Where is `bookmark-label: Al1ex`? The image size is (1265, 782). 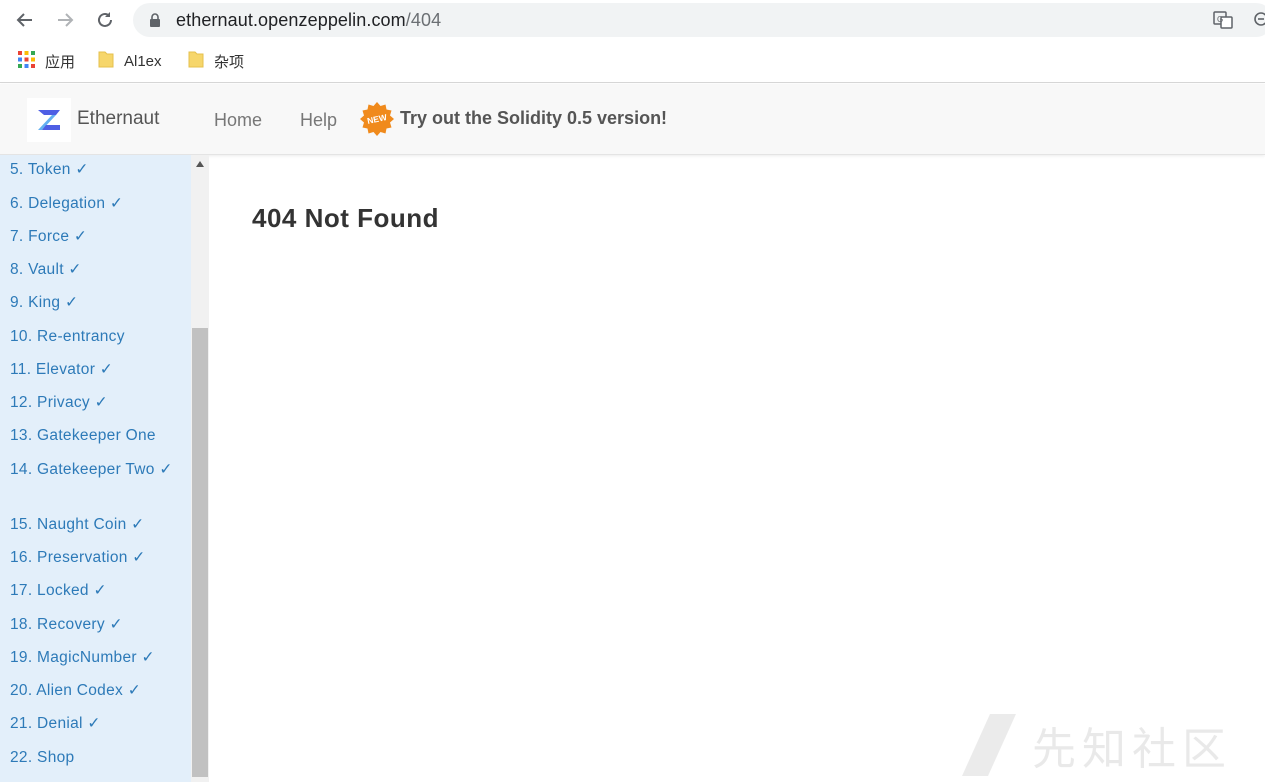 bookmark-label: Al1ex is located at coordinates (143, 61).